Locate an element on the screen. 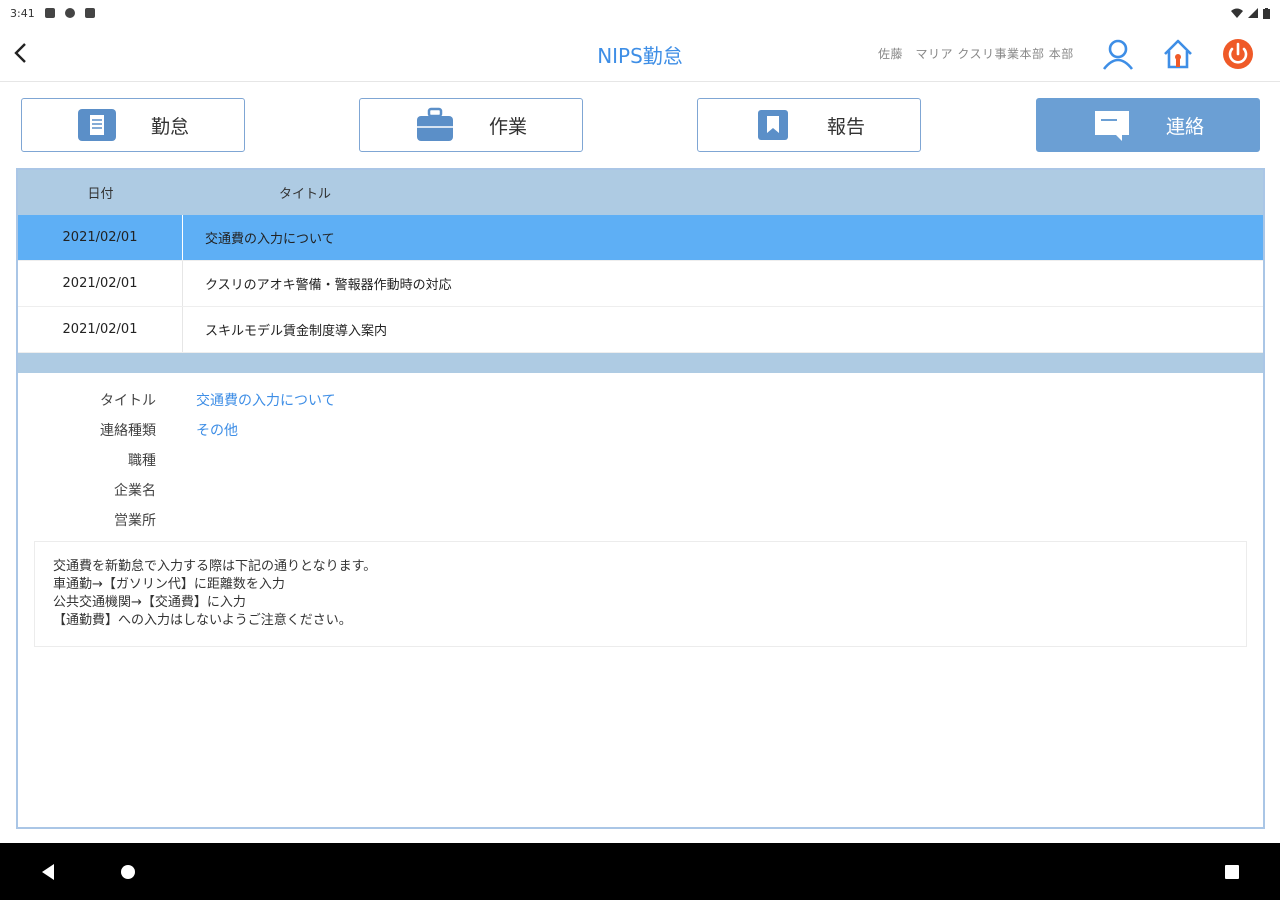 The height and width of the screenshot is (900, 1280). logout-button is located at coordinates (1238, 54).